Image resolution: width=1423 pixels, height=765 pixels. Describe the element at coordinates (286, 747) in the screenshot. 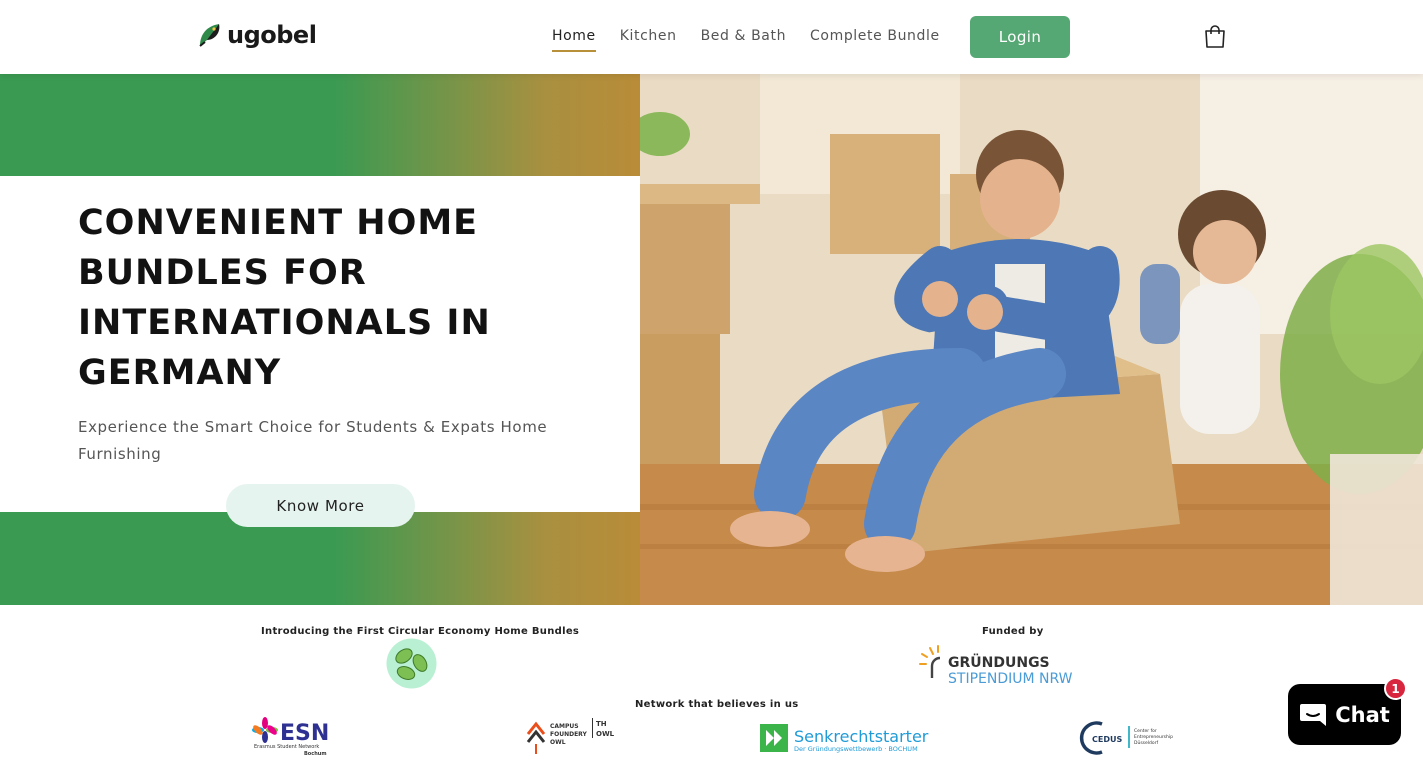

I see `svg-text: Erasmus Student Network` at that location.